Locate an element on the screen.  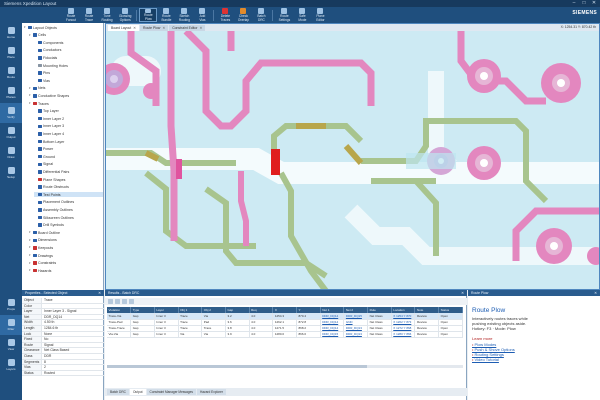
ribbon-button-route-fanout: Route Fanout is located at coordinates (71, 15).